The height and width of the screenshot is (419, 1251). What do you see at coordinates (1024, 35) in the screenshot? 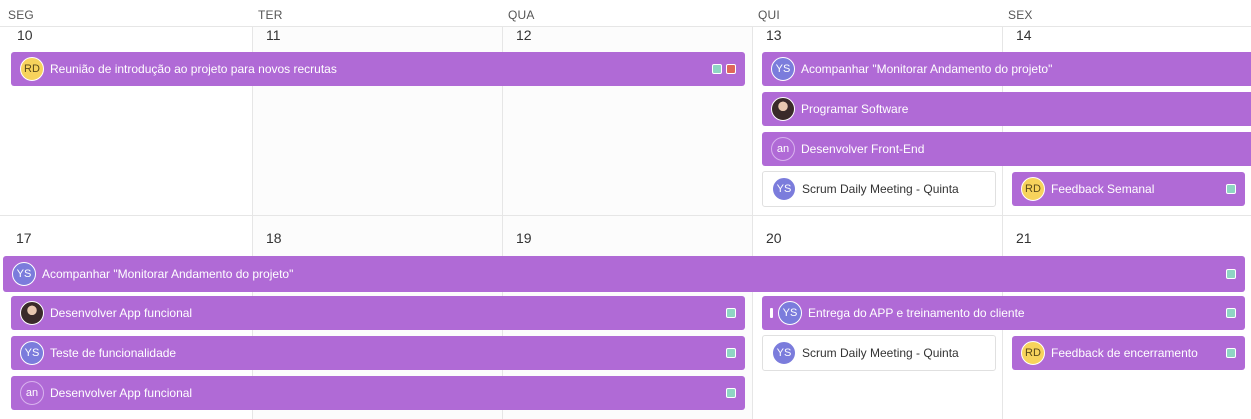
I see `day-number: 14` at bounding box center [1024, 35].